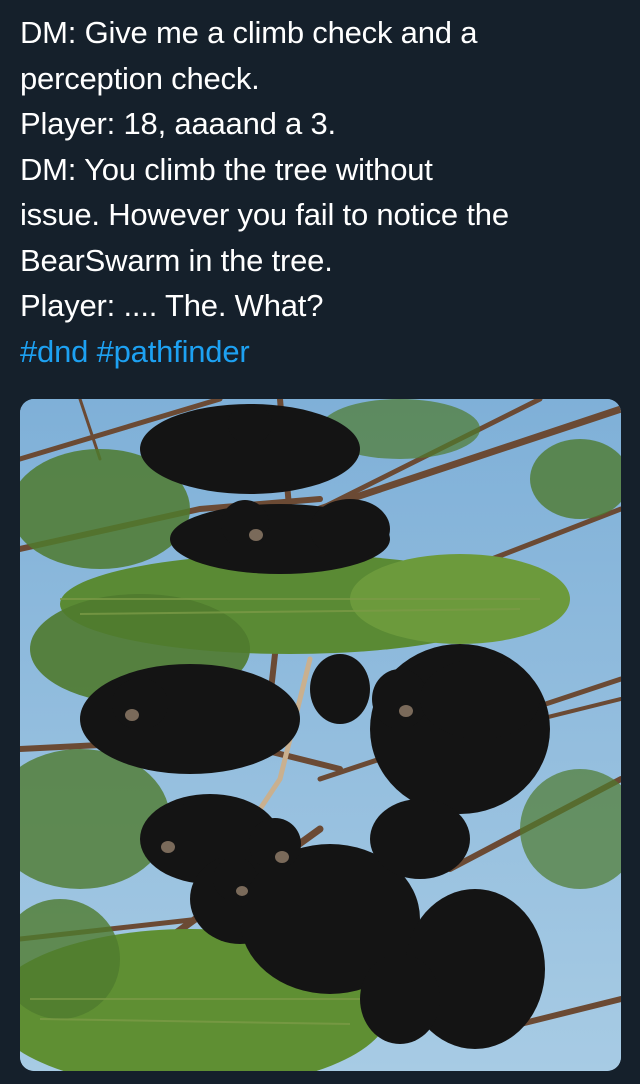 The image size is (640, 1084). I want to click on tweet-line: Player: .... The. What?, so click(172, 305).